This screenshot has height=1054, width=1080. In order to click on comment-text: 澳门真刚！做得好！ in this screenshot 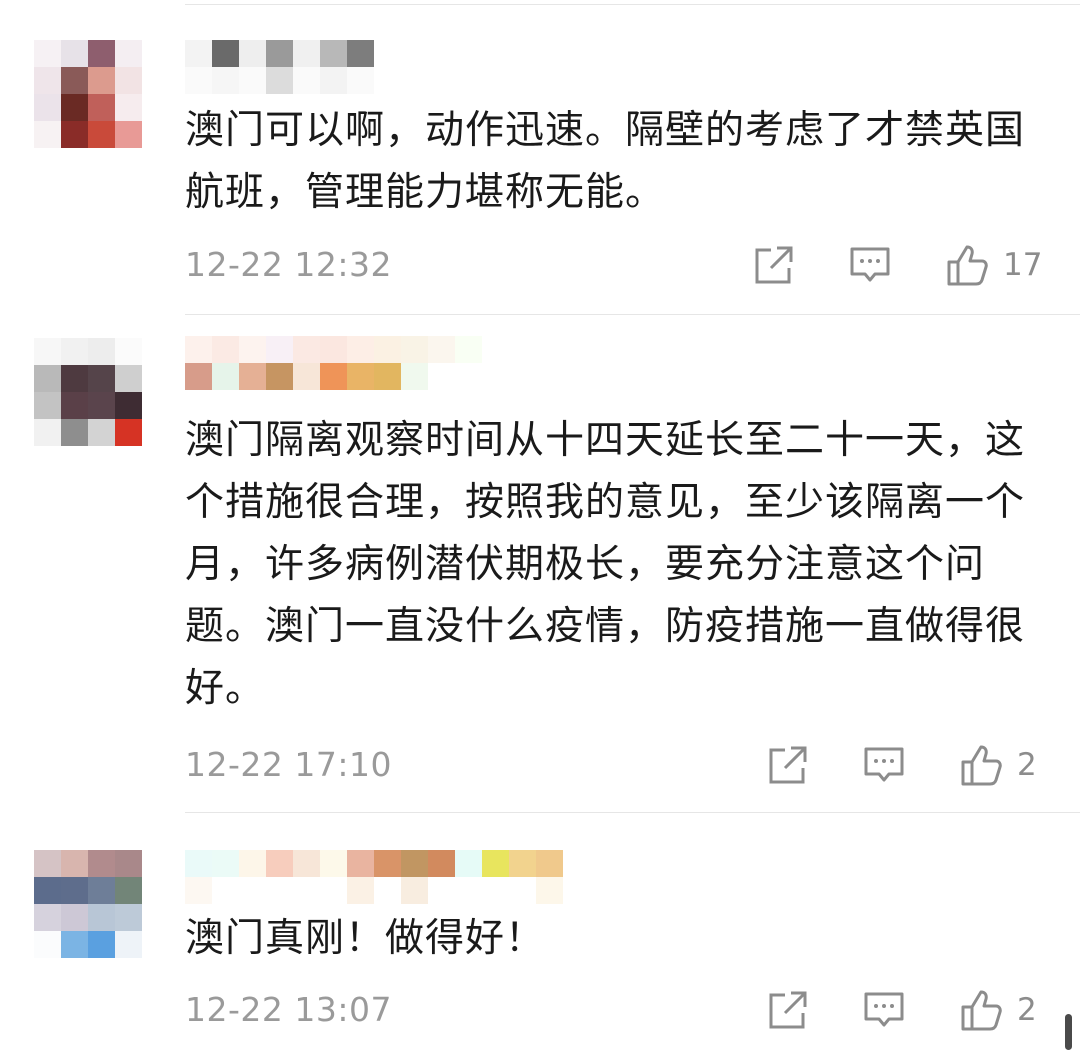, I will do `click(365, 938)`.